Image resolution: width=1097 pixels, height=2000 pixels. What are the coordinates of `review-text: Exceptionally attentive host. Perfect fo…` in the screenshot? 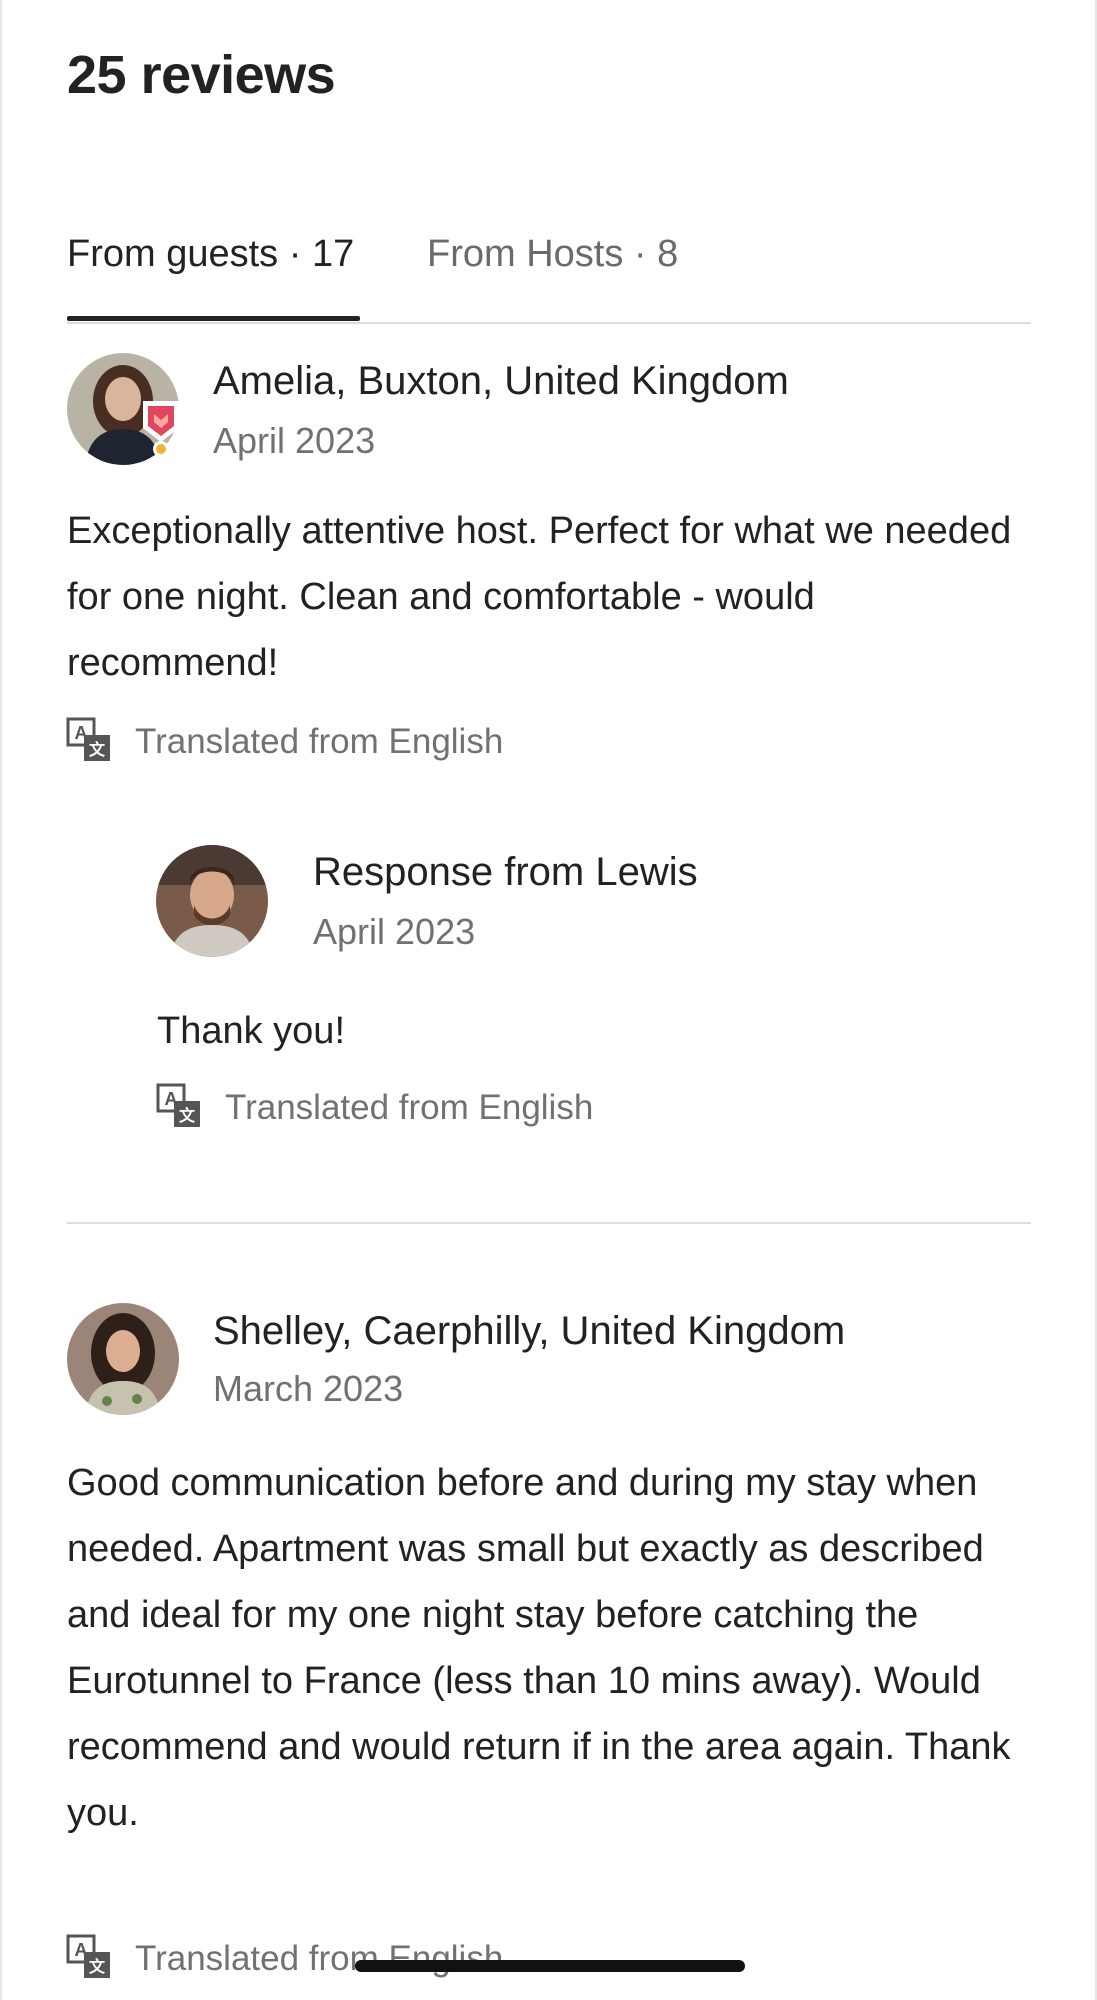 It's located at (539, 597).